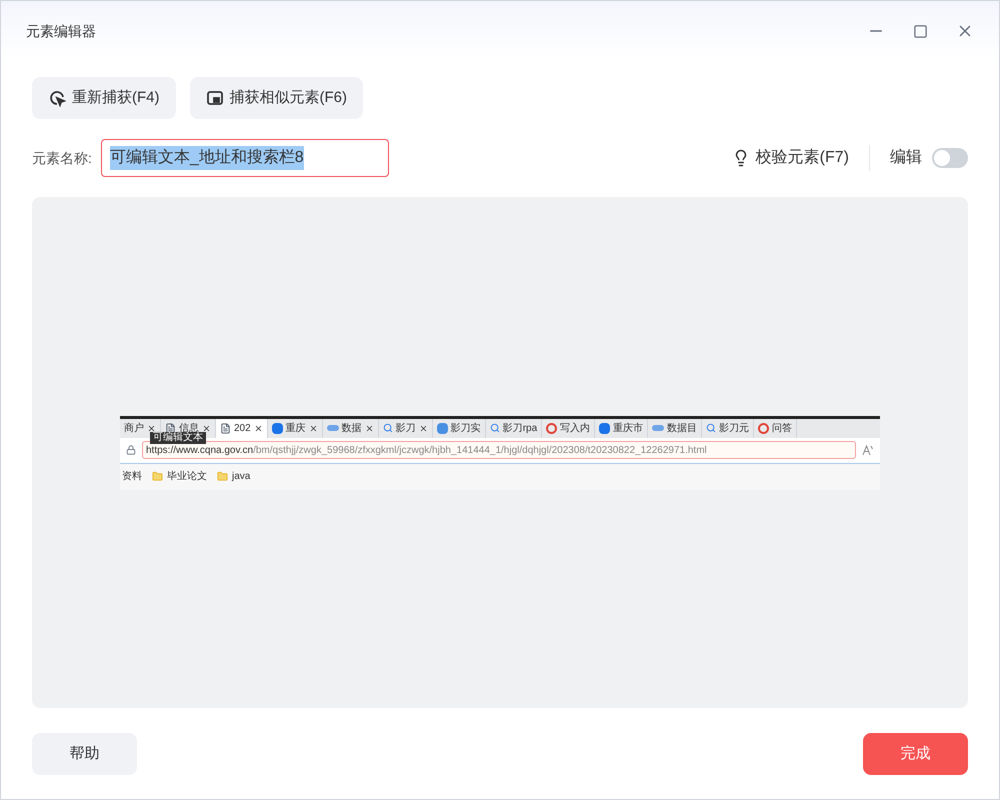 This screenshot has width=1000, height=800. I want to click on lock-icon, so click(131, 450).